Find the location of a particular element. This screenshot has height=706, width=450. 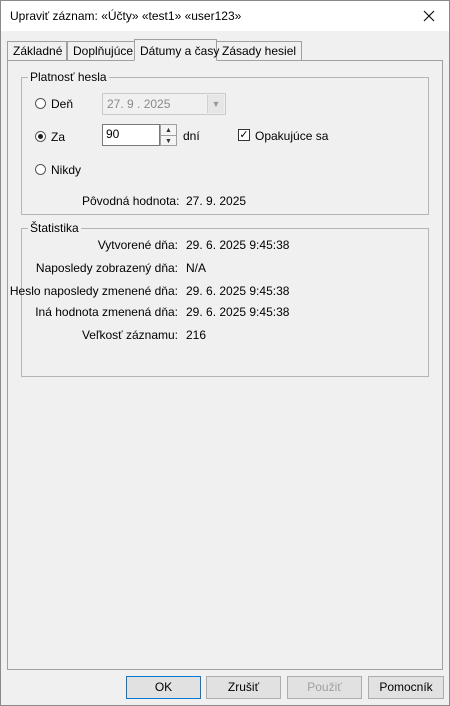

close-button is located at coordinates (429, 16).